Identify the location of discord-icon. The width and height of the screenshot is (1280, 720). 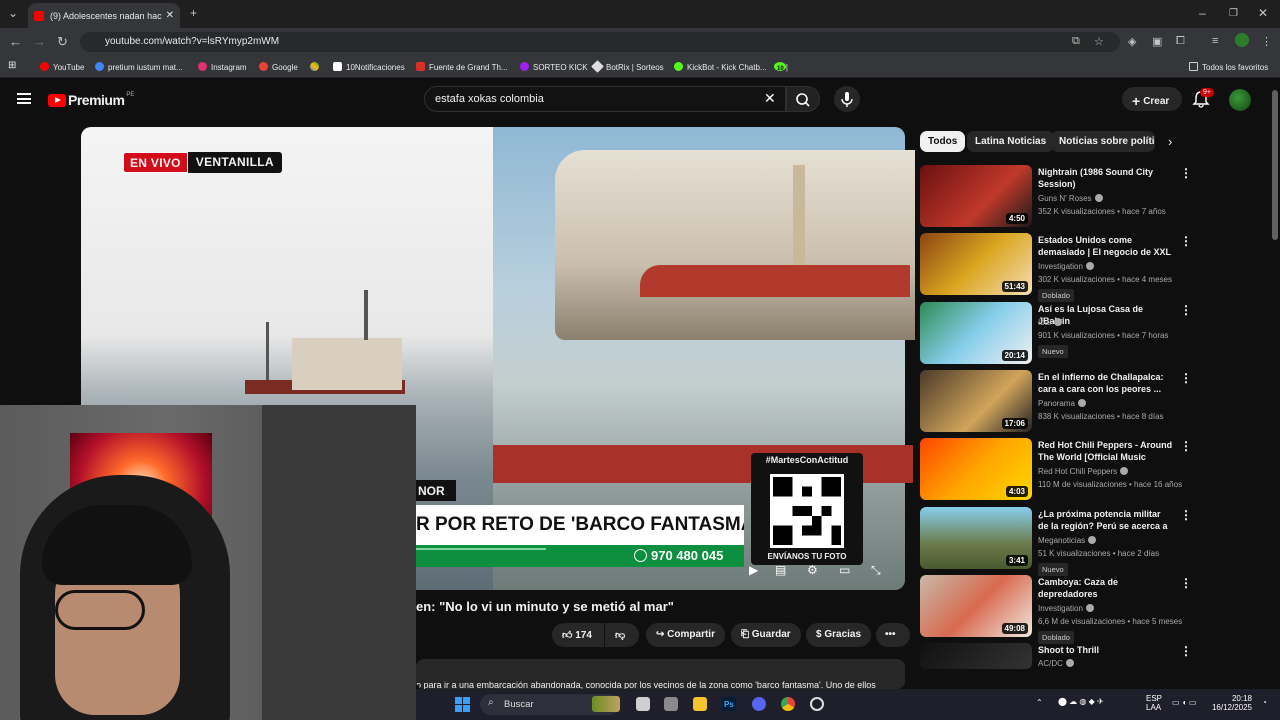
(759, 704).